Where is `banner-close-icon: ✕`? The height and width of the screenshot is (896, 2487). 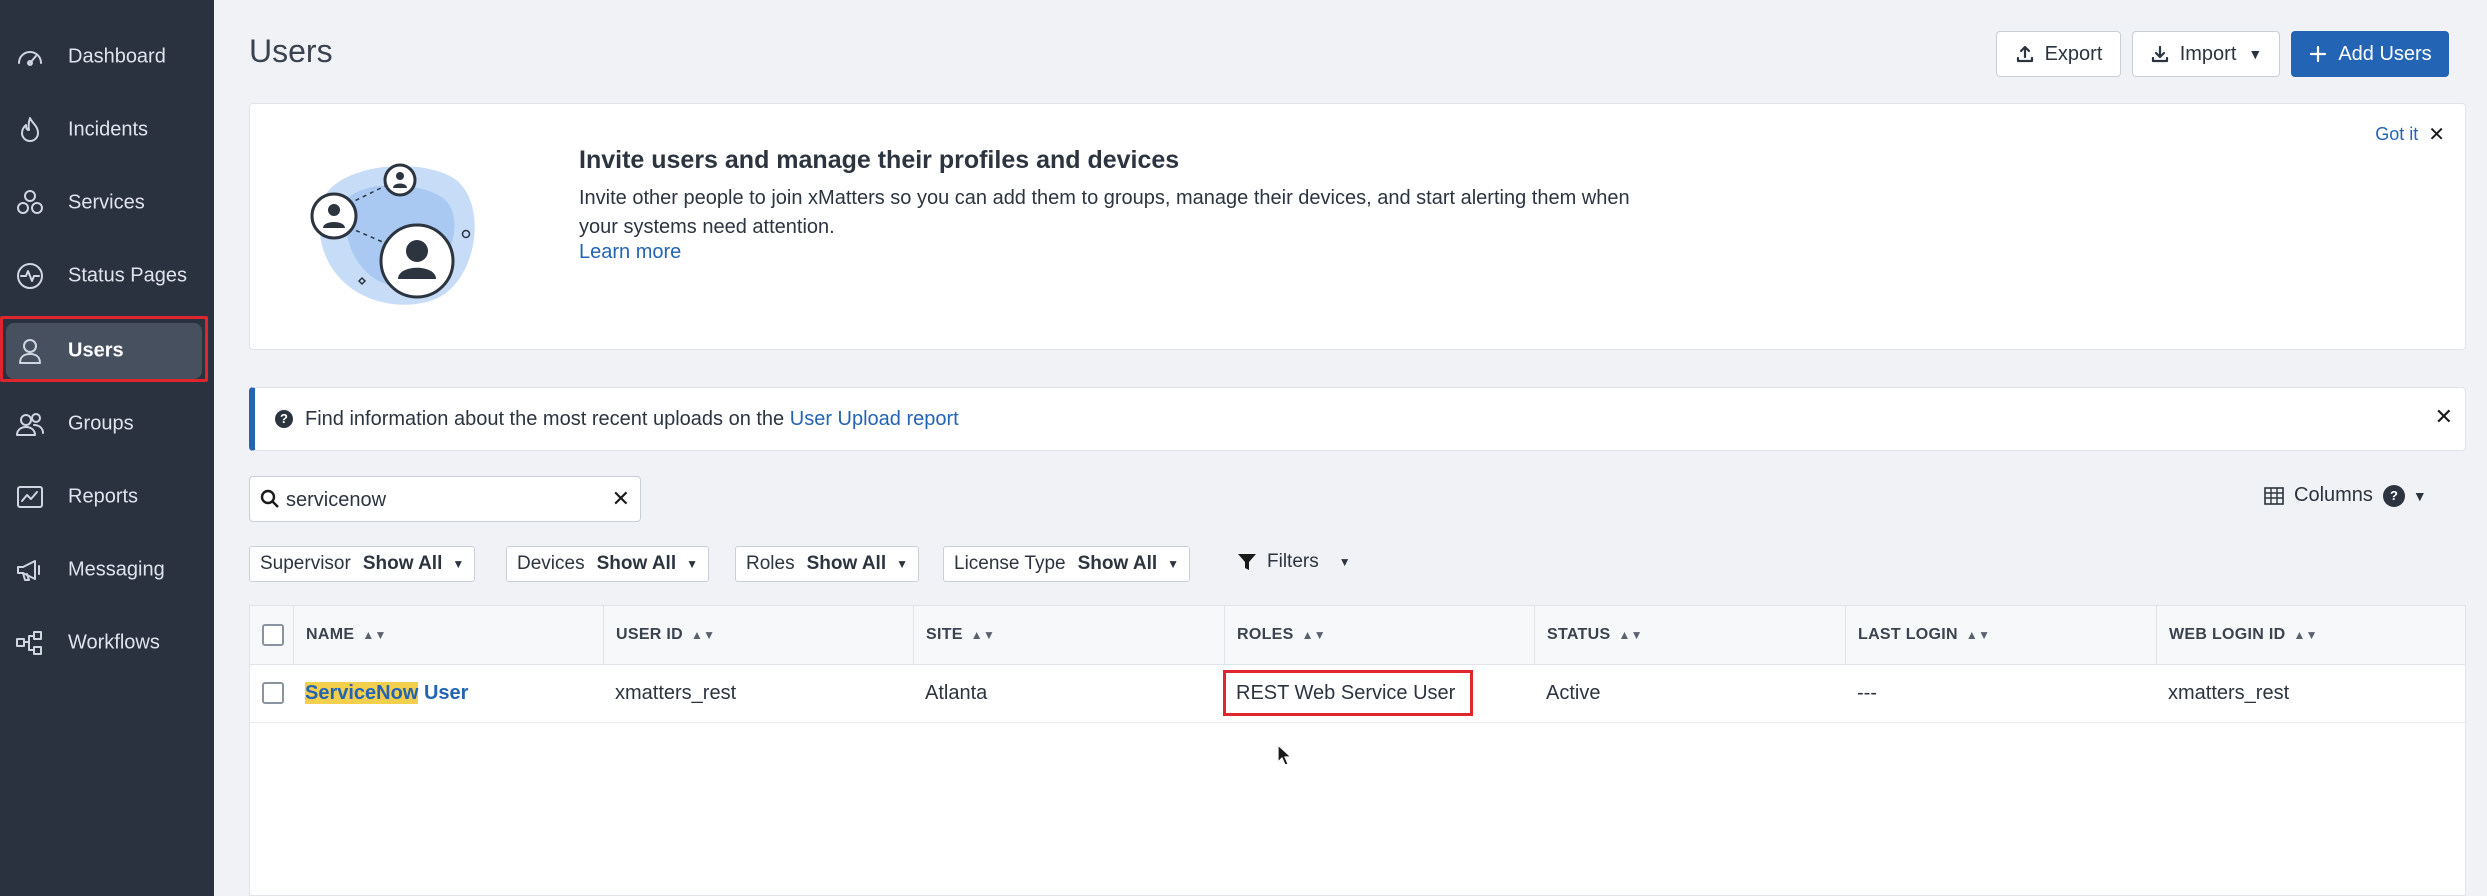 banner-close-icon: ✕ is located at coordinates (2444, 417).